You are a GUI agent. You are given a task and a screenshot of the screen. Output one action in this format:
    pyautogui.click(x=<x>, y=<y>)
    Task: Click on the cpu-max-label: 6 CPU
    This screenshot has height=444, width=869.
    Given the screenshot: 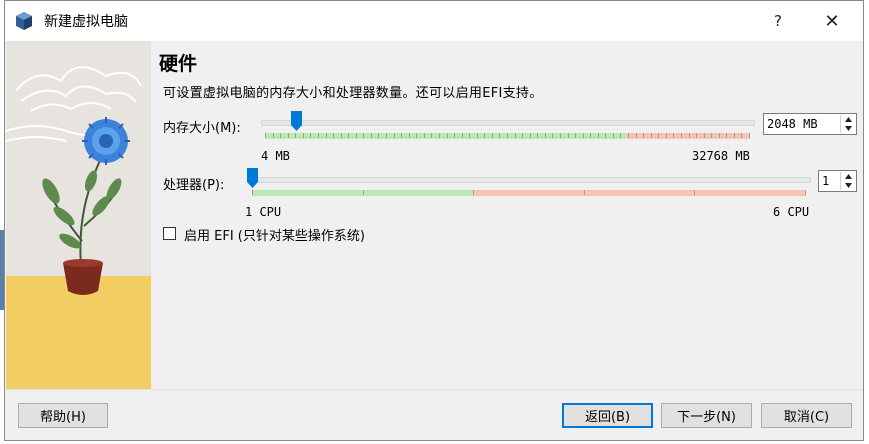 What is the action you would take?
    pyautogui.click(x=791, y=212)
    